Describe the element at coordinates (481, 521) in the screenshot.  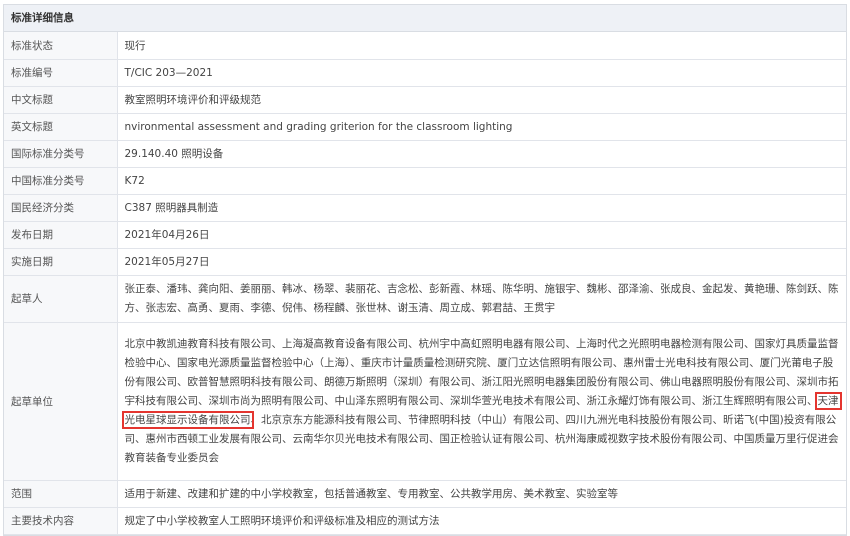
I see `main-content-value: 规定了中小学校教室人工照明环境评价和评级标准及相应的测试方法` at that location.